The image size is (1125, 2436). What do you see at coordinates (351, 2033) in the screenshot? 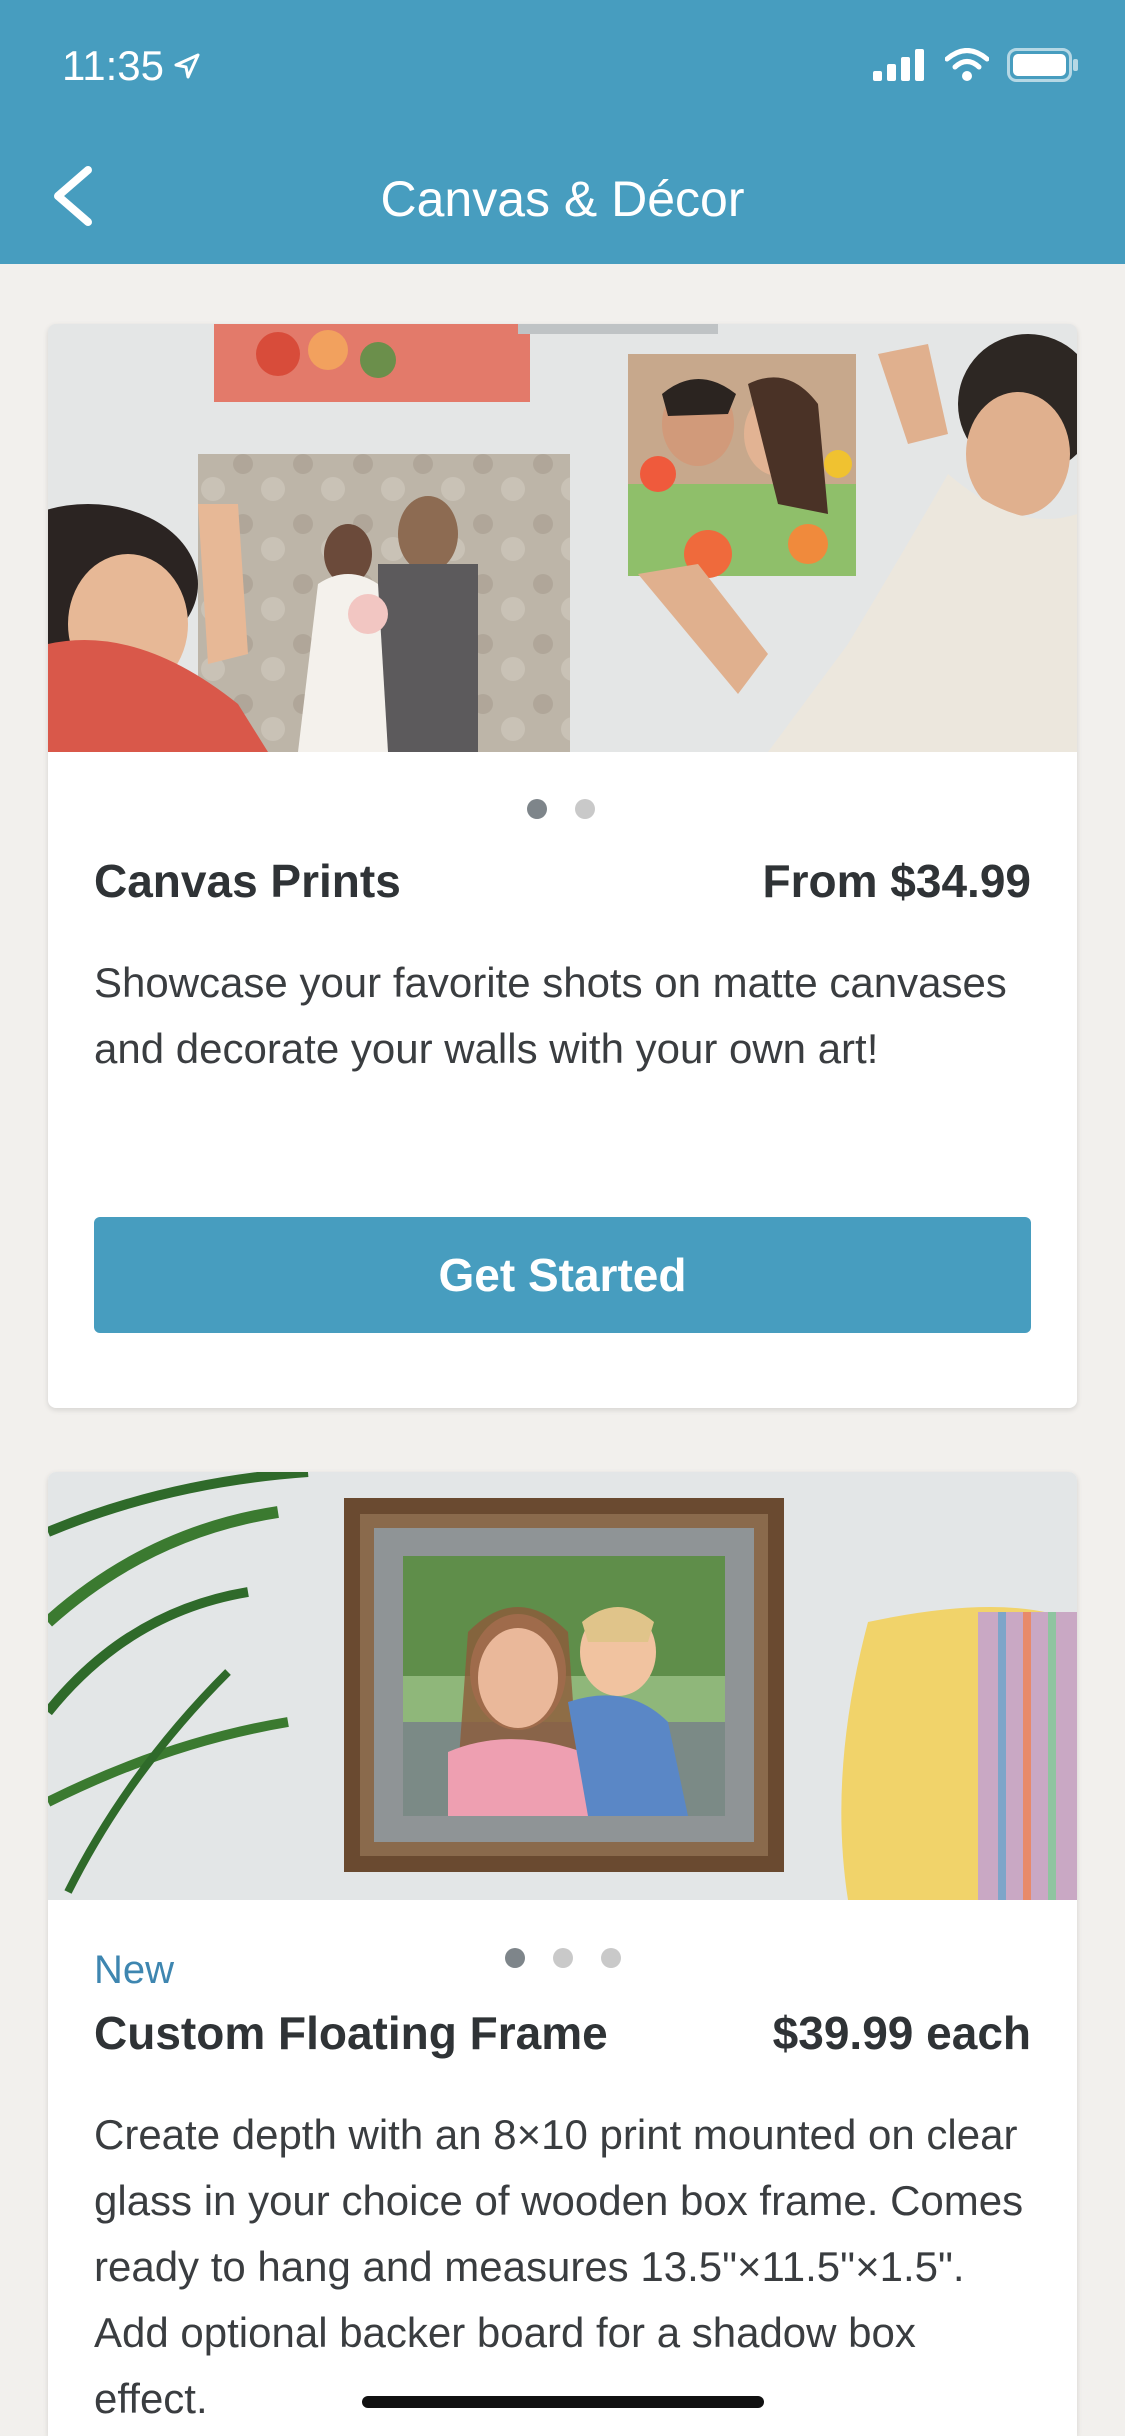
I see `product-title: Custom Floating Frame` at bounding box center [351, 2033].